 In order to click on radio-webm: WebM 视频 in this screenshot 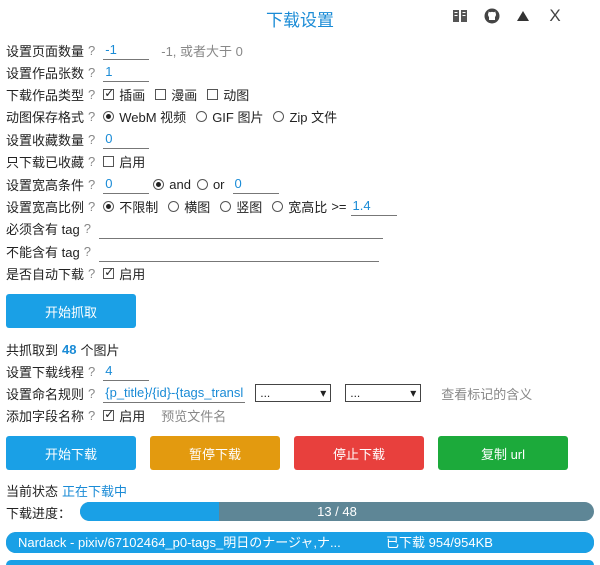, I will do `click(144, 116)`.